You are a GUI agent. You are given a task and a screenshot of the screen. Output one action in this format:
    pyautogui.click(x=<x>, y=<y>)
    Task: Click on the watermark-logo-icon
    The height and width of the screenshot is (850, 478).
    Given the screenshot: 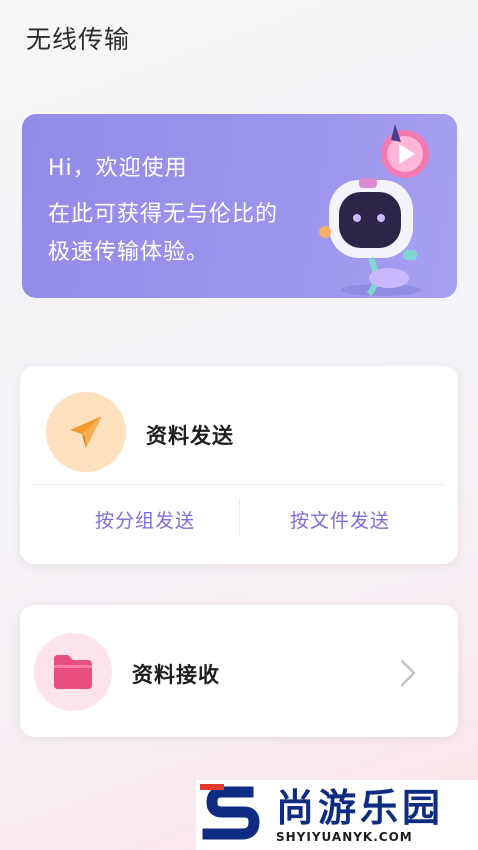 What is the action you would take?
    pyautogui.click(x=235, y=815)
    